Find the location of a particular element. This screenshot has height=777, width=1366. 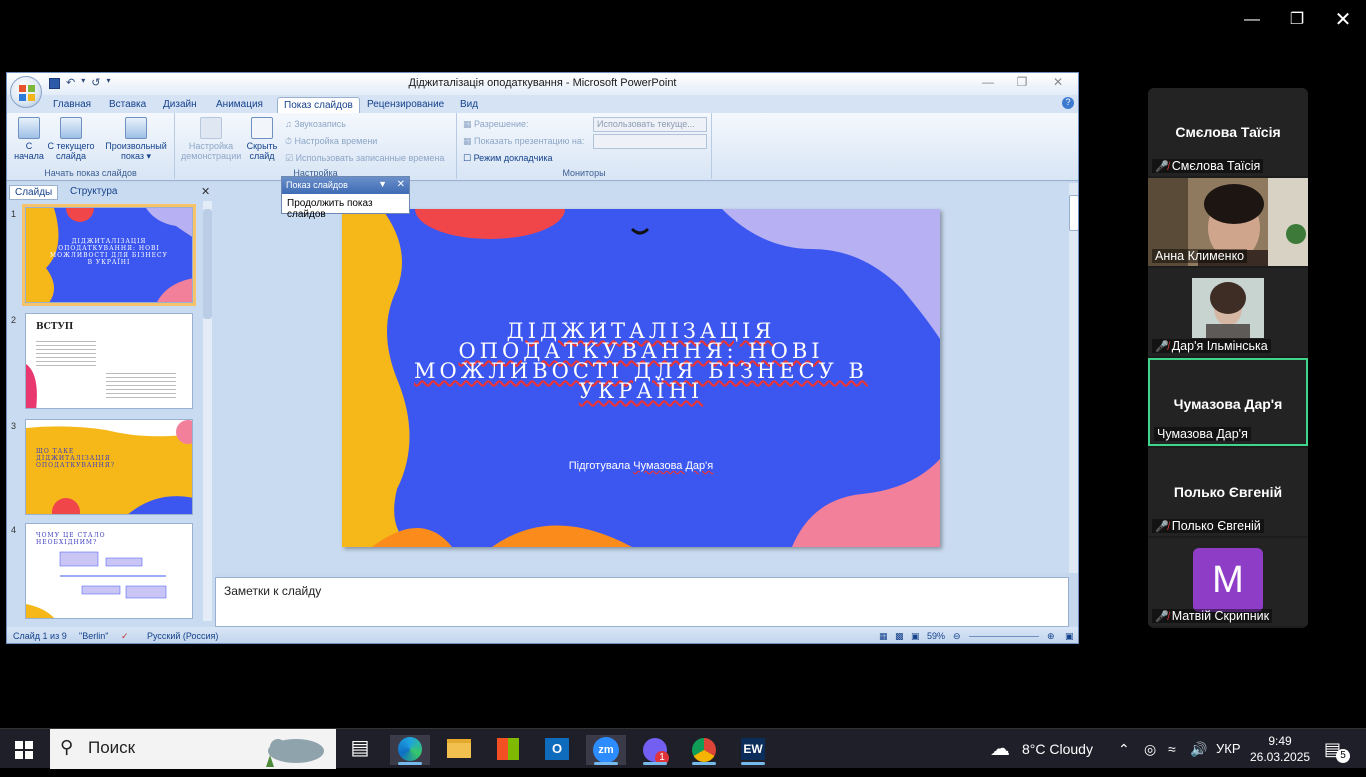

tray-chevron-icon: ⌃ is located at coordinates (1124, 749).